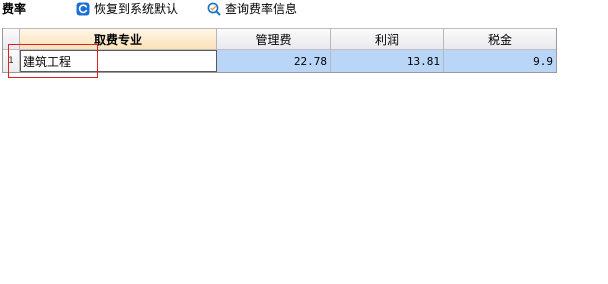 Image resolution: width=608 pixels, height=284 pixels. I want to click on tax-cell: 9.9, so click(500, 61).